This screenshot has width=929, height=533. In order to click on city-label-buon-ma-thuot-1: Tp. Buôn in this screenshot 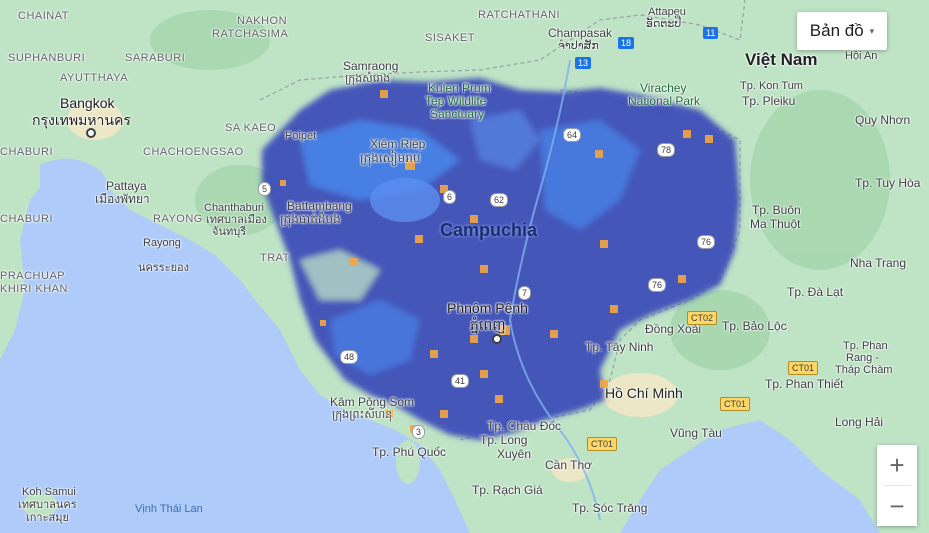, I will do `click(776, 210)`.